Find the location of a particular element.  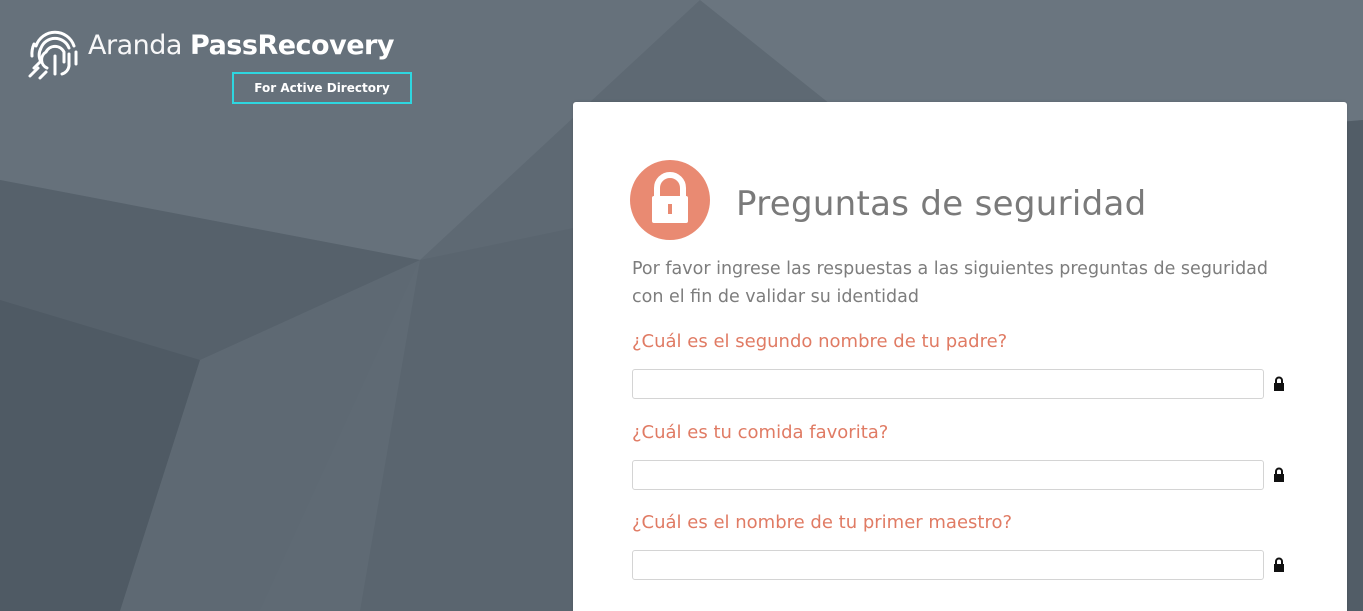

brand-name-light: Aranda is located at coordinates (135, 45).